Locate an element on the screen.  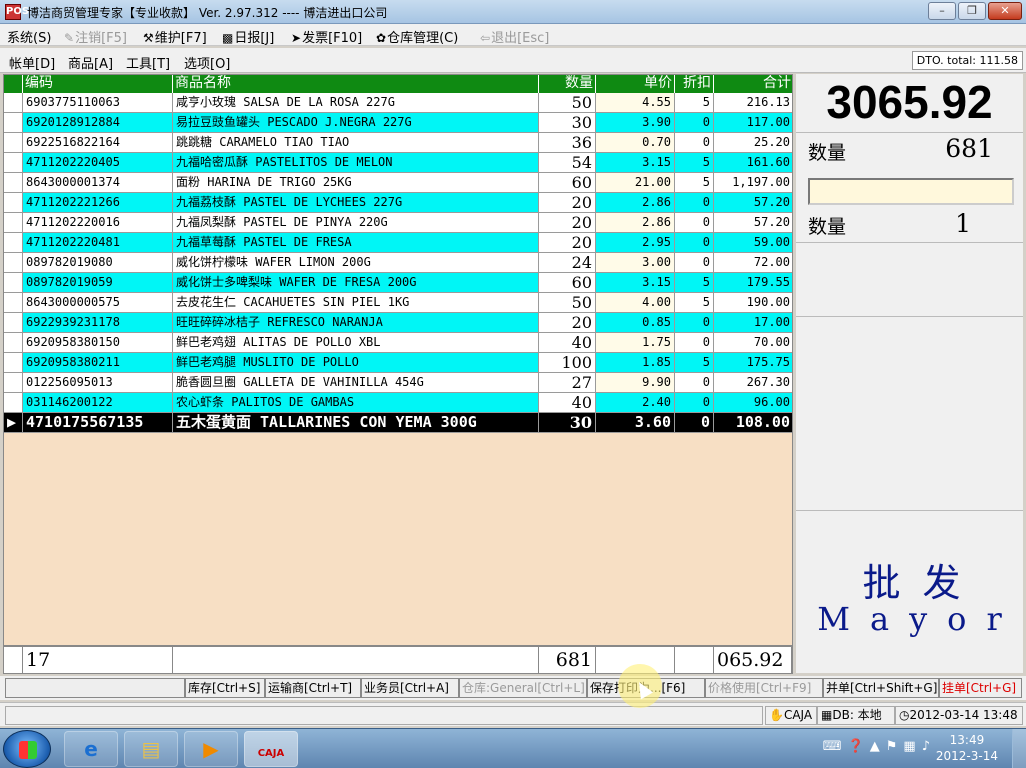
cell-code: 4711202220481 is located at coordinates (98, 243).